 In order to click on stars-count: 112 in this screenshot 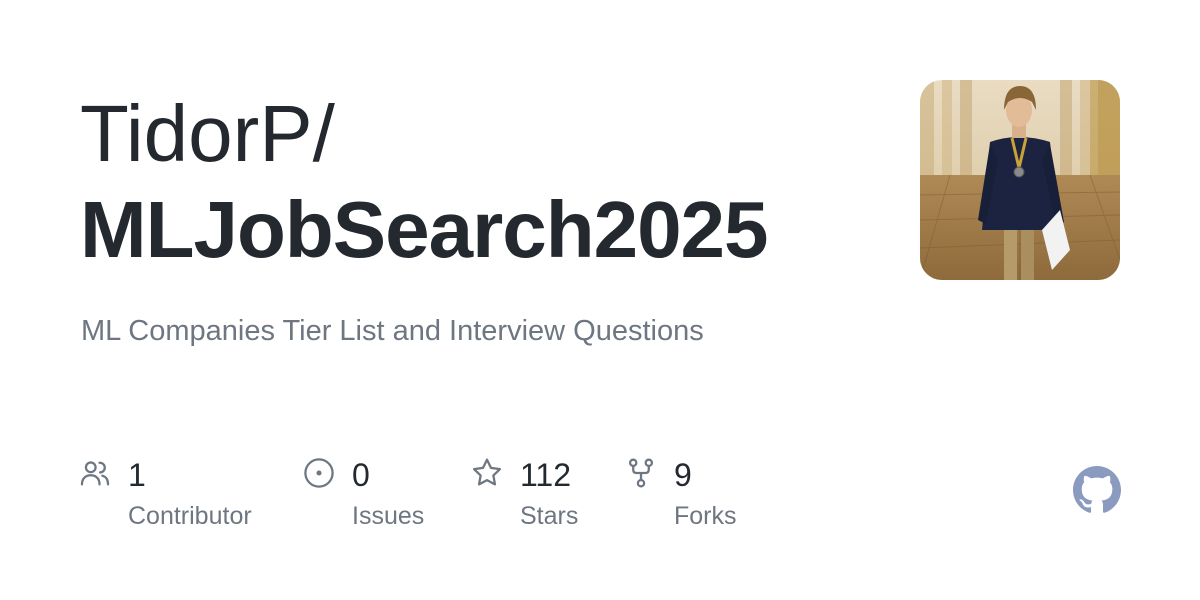, I will do `click(546, 475)`.